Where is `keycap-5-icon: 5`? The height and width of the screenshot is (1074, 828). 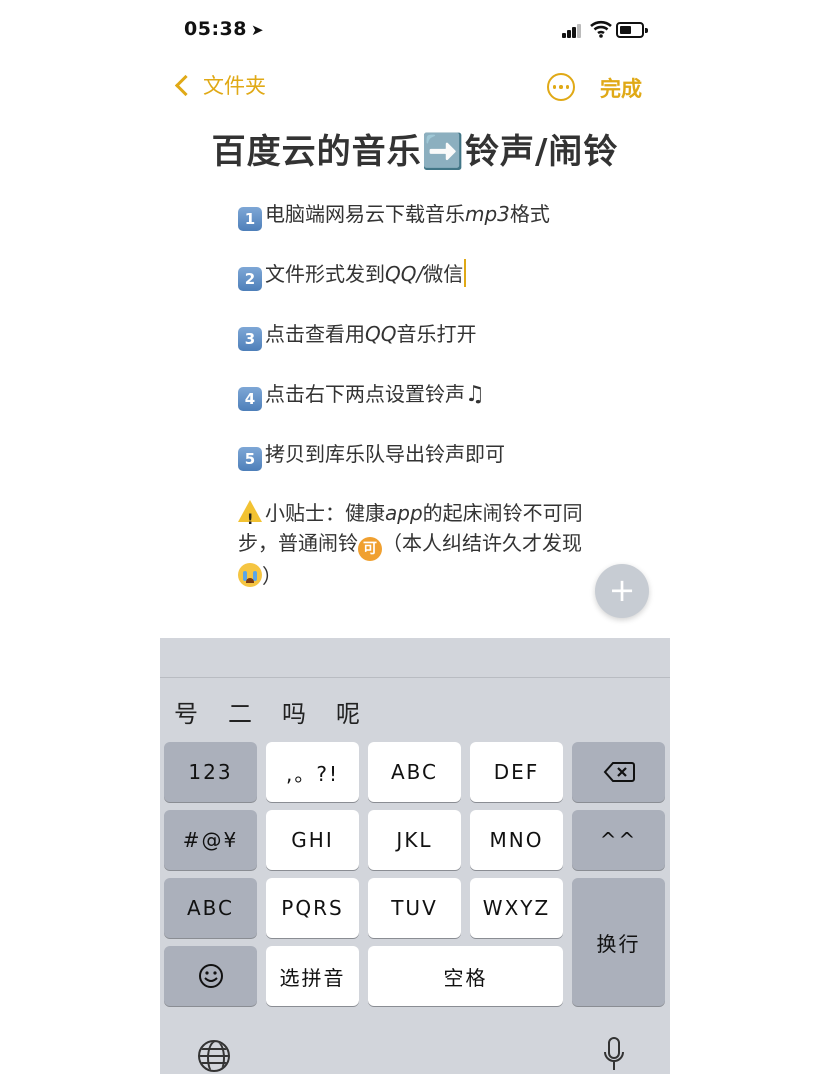
keycap-5-icon: 5 is located at coordinates (250, 459).